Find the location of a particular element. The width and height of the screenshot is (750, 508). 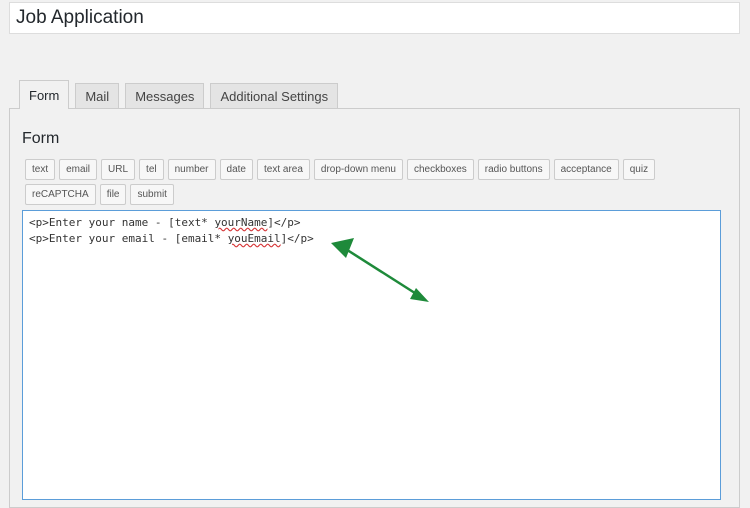

tab-mail: Mail is located at coordinates (97, 96).